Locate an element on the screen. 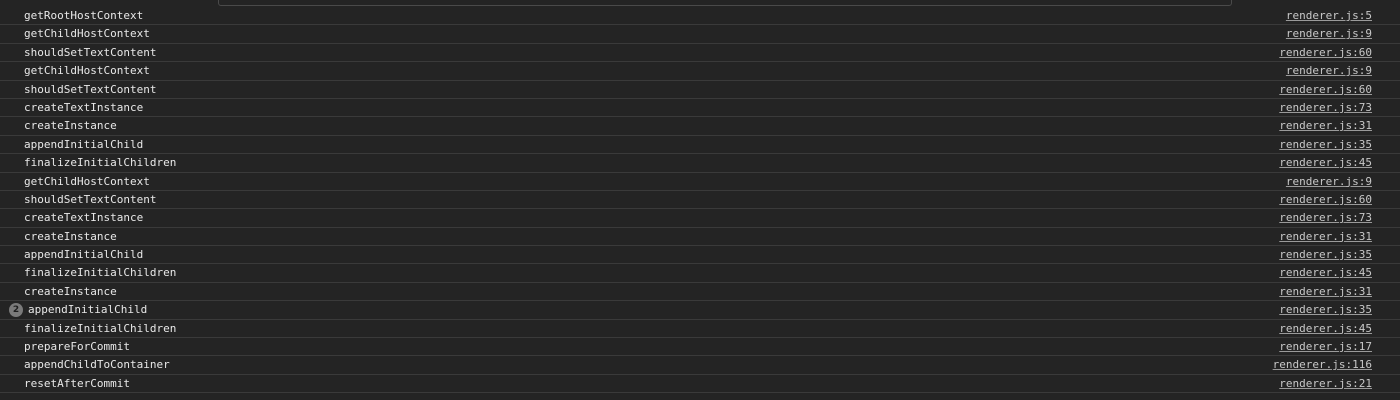  source-location-link: renderer.js:116 is located at coordinates (1322, 364).